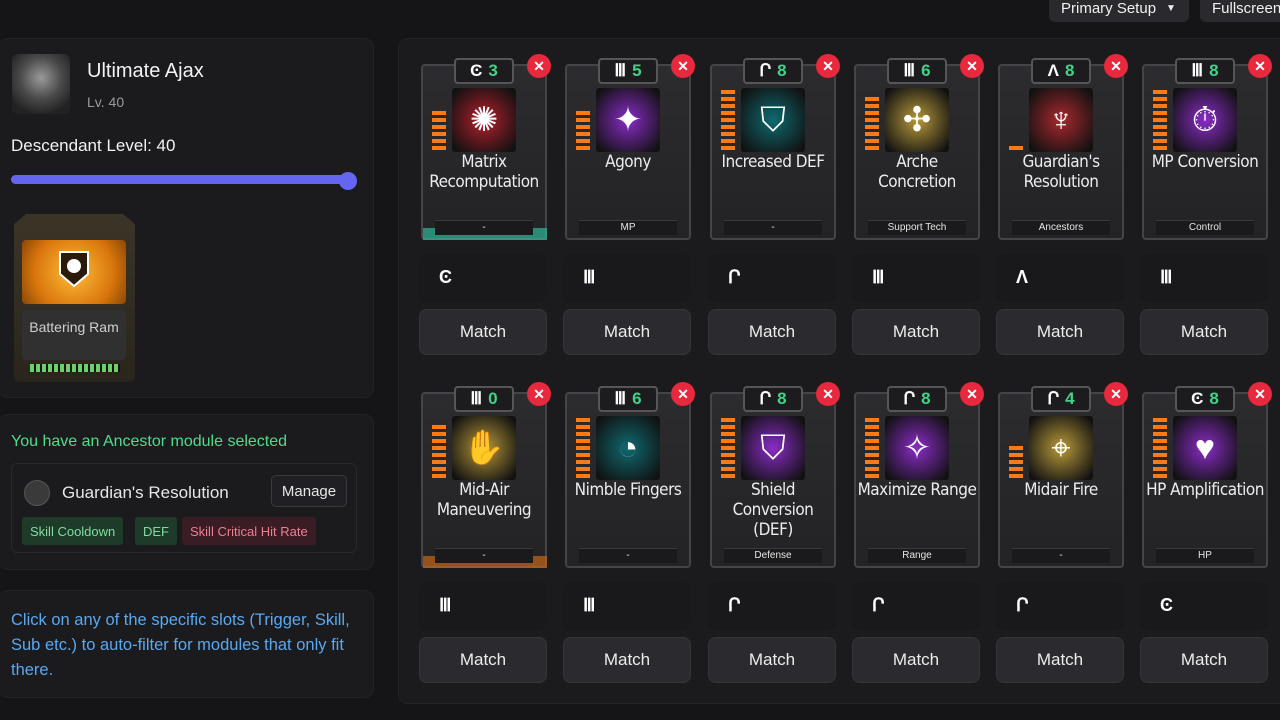 Image resolution: width=1280 pixels, height=720 pixels. Describe the element at coordinates (484, 172) in the screenshot. I see `module-name: Matrix Recomputation` at that location.